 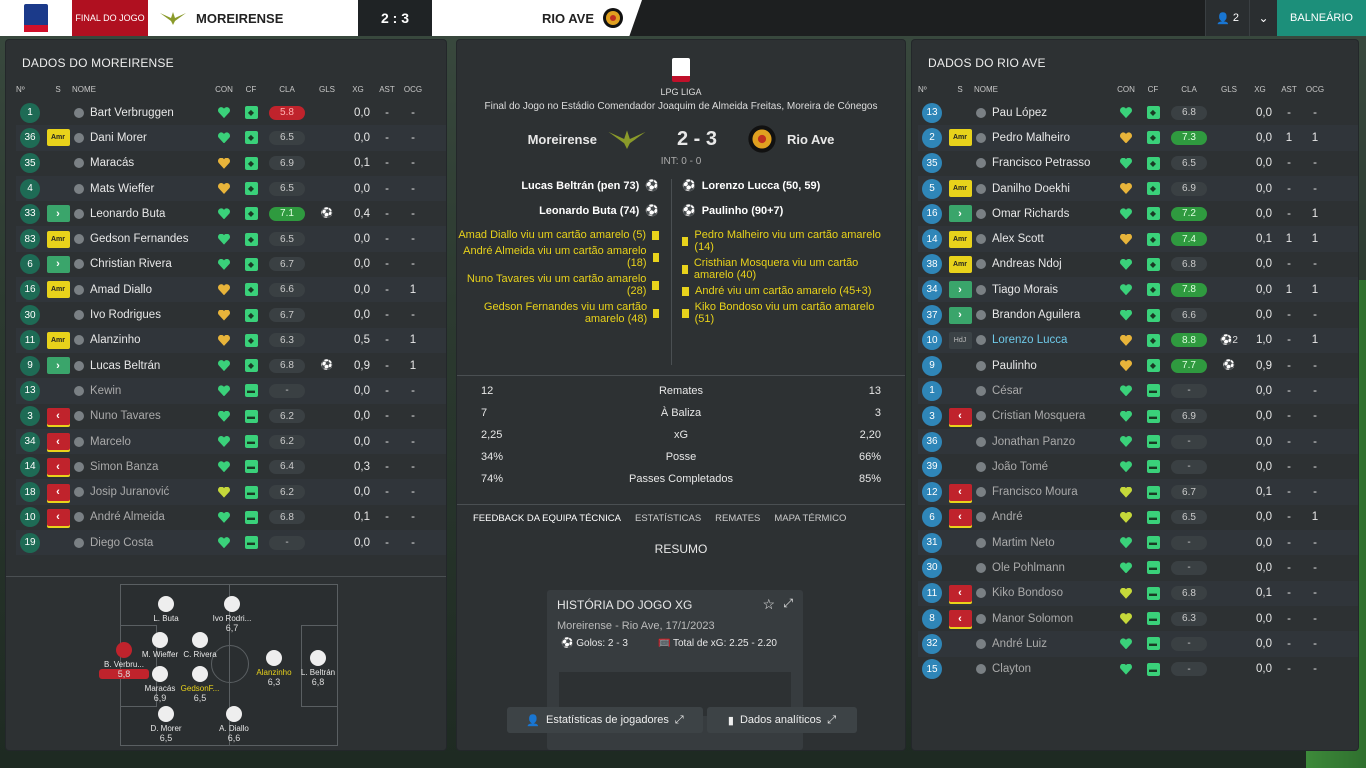 I want to click on player-row: 2 Amr Pedro Malheiro ◆ 7.3 0,0 1 1, so click(x=1138, y=138).